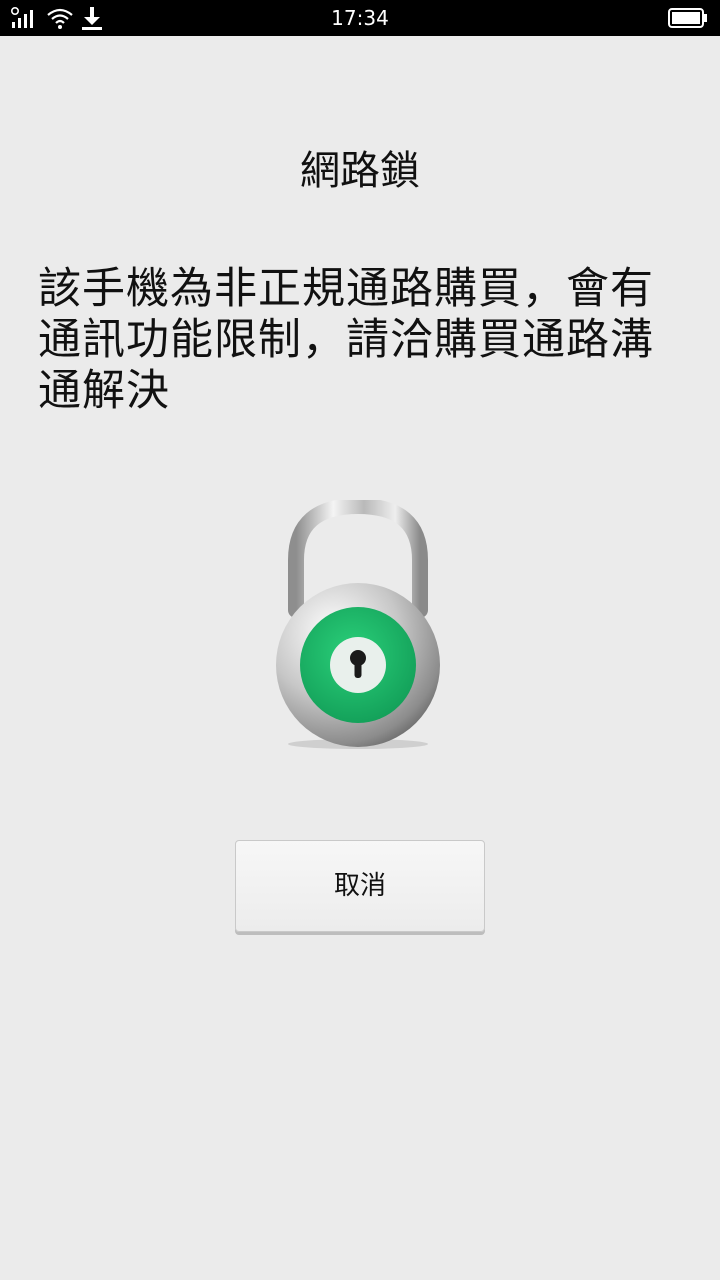  What do you see at coordinates (360, 886) in the screenshot?
I see `cancel-button: 取消` at bounding box center [360, 886].